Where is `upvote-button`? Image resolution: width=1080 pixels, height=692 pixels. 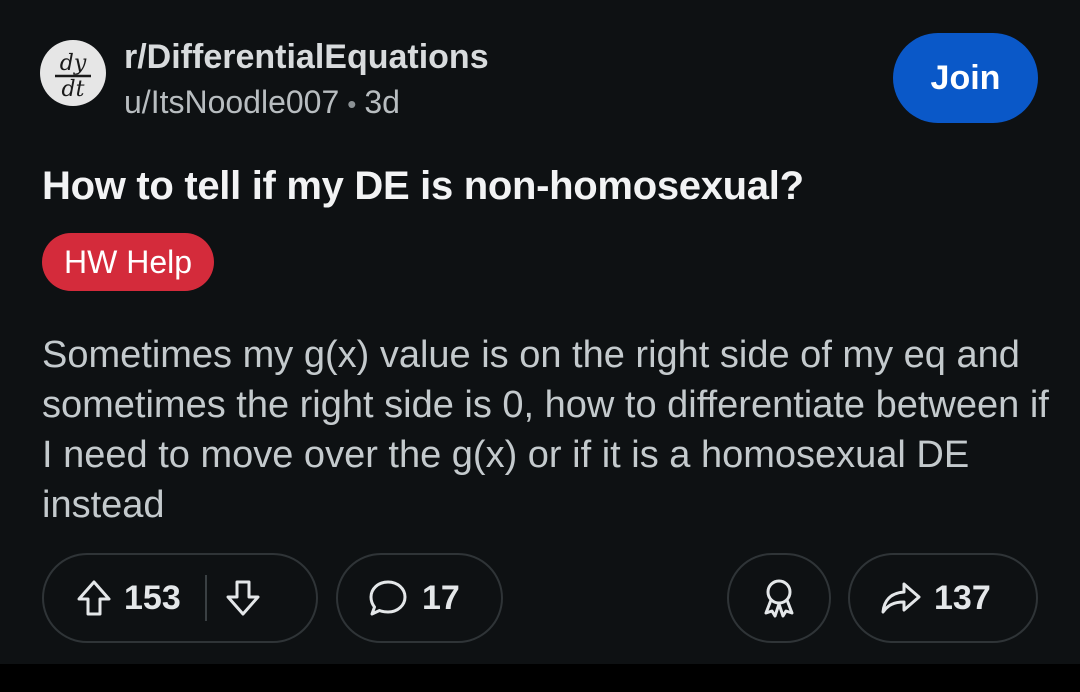 upvote-button is located at coordinates (94, 598).